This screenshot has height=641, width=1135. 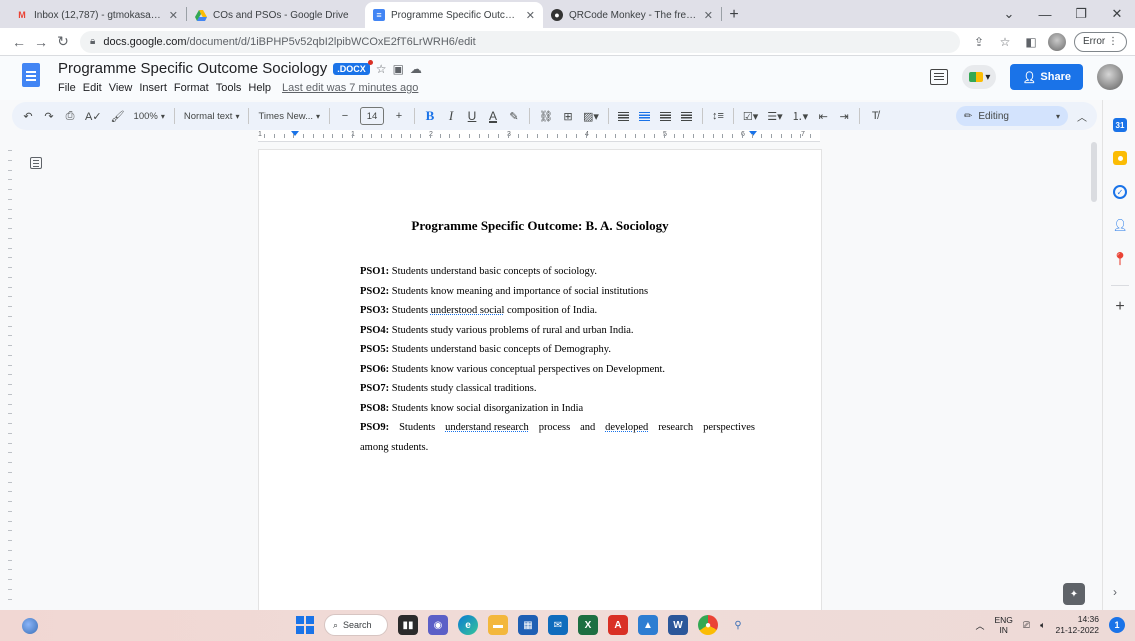 I want to click on comment-history-icon, so click(x=939, y=77).